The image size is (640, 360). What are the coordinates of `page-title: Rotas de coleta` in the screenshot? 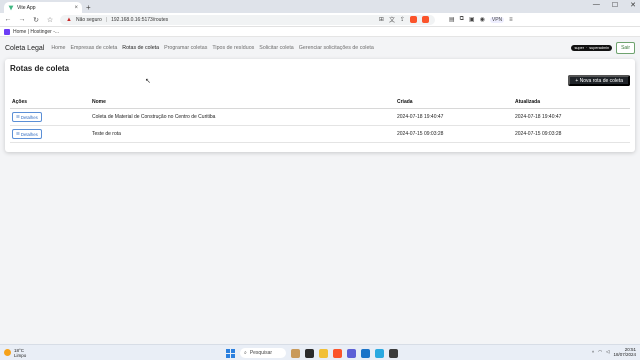 It's located at (40, 68).